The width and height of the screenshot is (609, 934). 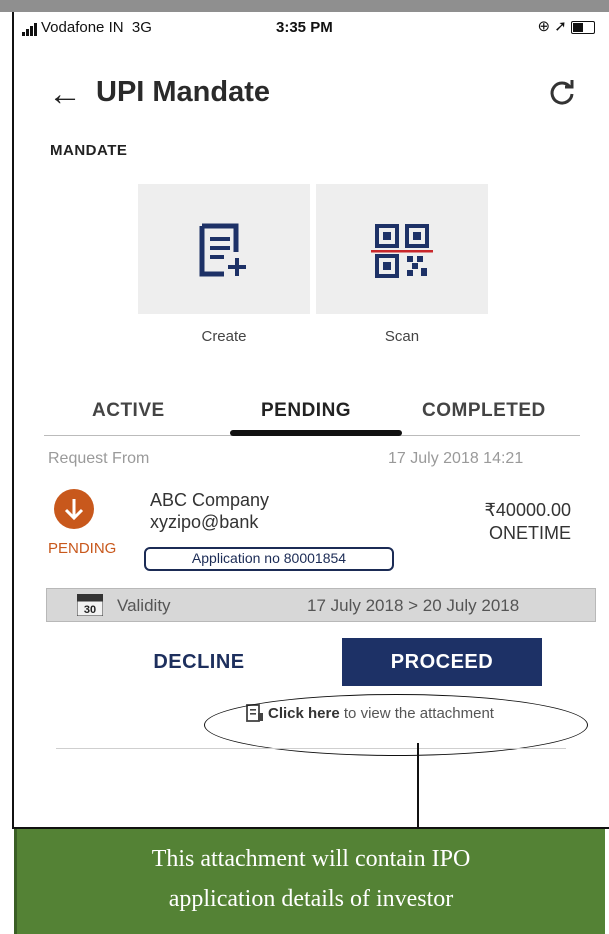 I want to click on create-label: Create, so click(x=224, y=336).